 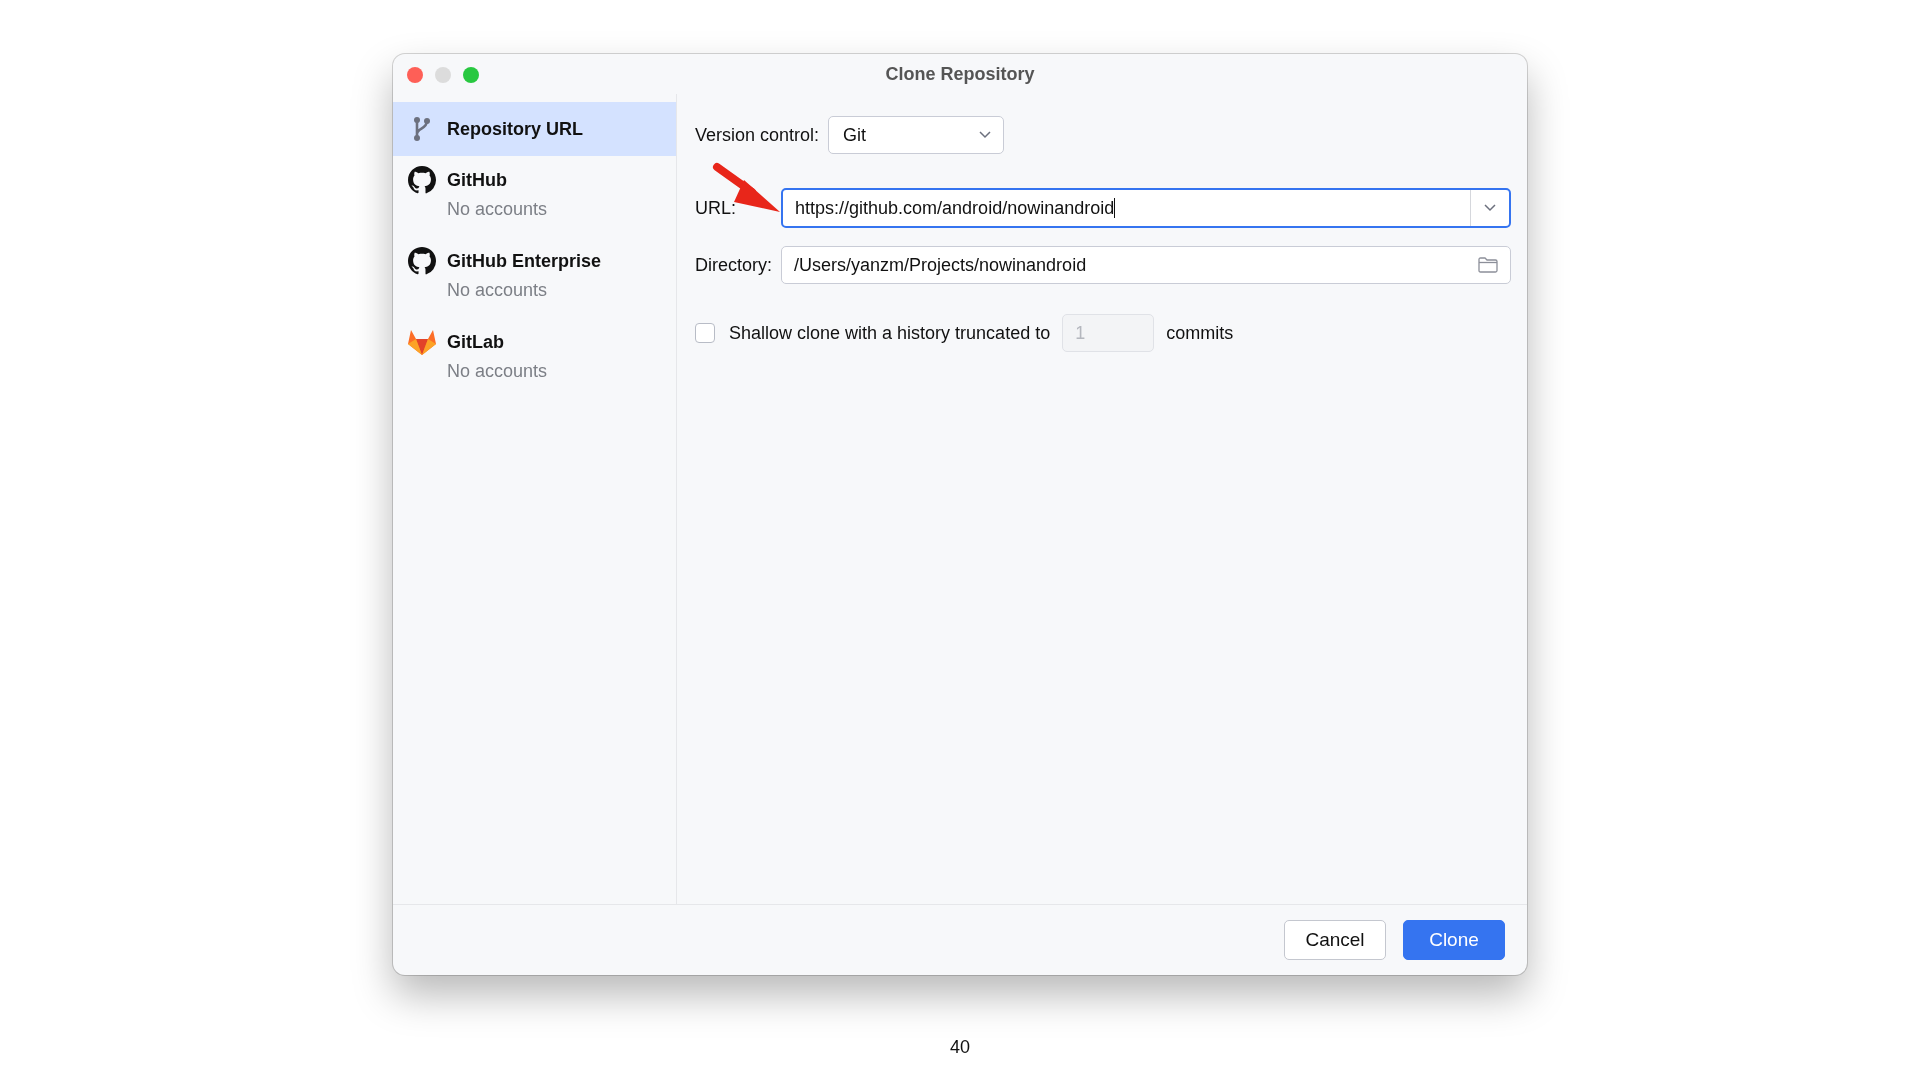 What do you see at coordinates (1488, 265) in the screenshot?
I see `folder-icon` at bounding box center [1488, 265].